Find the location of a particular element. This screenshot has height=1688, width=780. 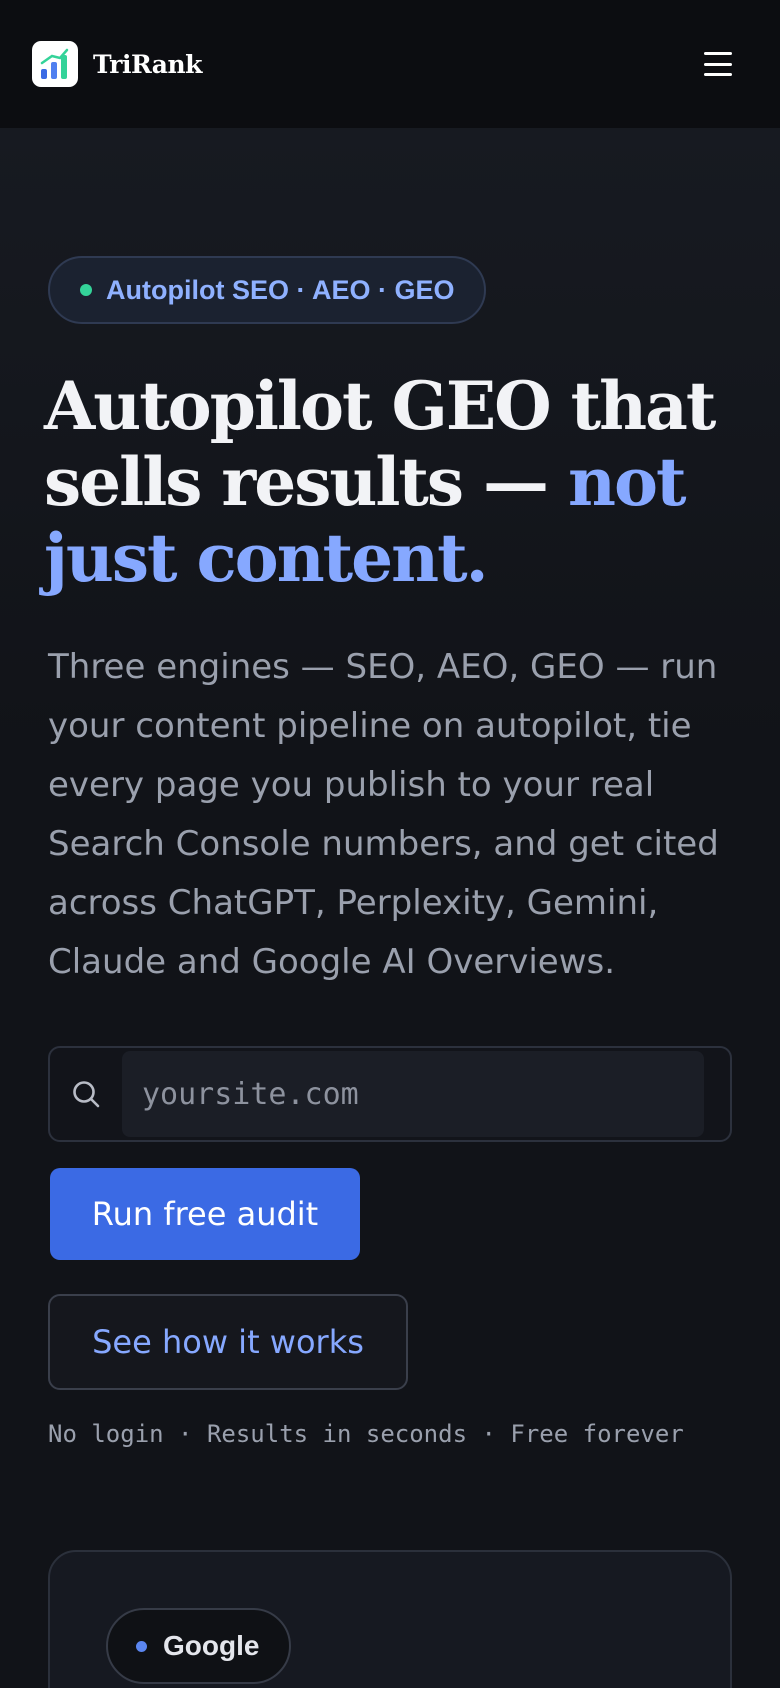

engine-card: Google is located at coordinates (390, 1619).